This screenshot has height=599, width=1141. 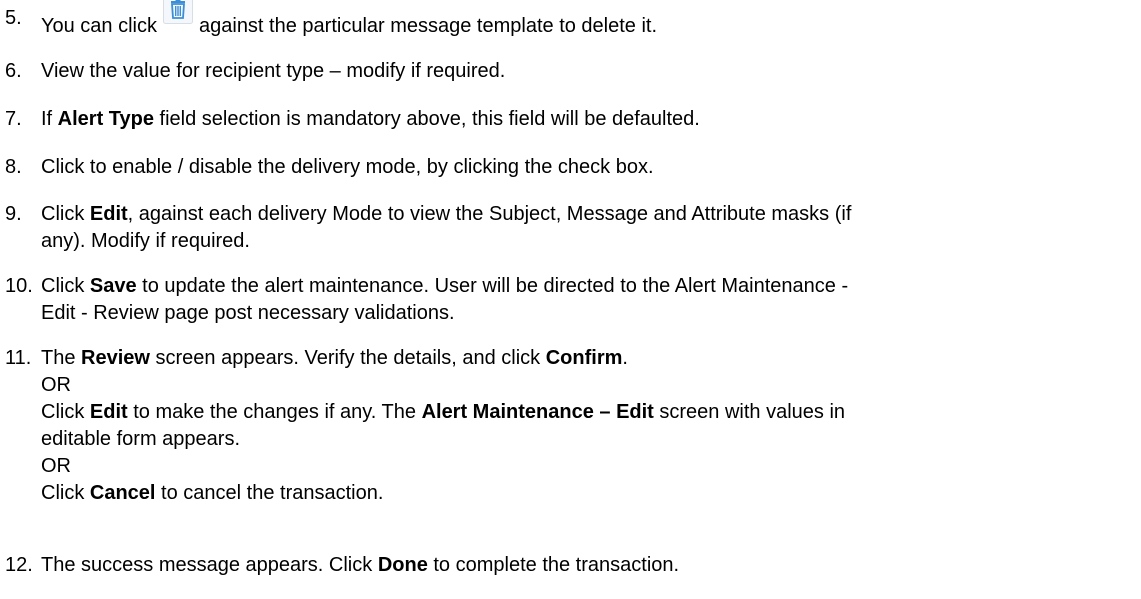 What do you see at coordinates (178, 12) in the screenshot?
I see `trash-icon` at bounding box center [178, 12].